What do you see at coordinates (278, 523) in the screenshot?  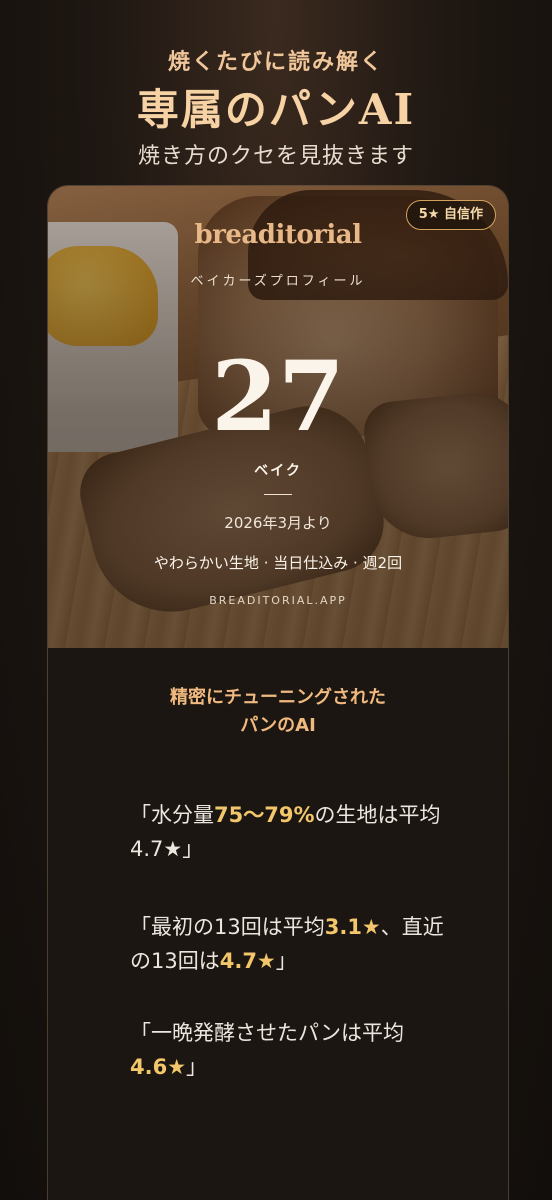 I see `since-date: 2026年3月より` at bounding box center [278, 523].